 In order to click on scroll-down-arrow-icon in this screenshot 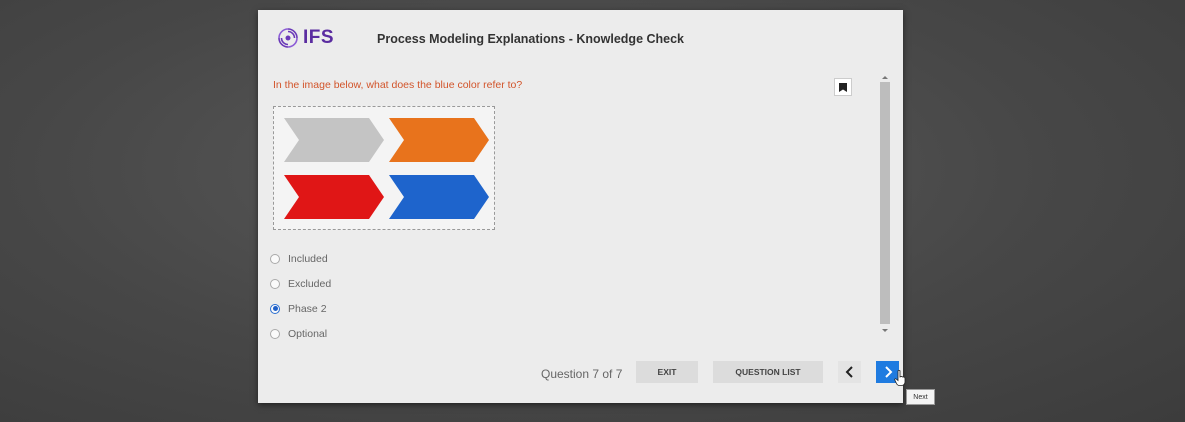, I will do `click(885, 330)`.